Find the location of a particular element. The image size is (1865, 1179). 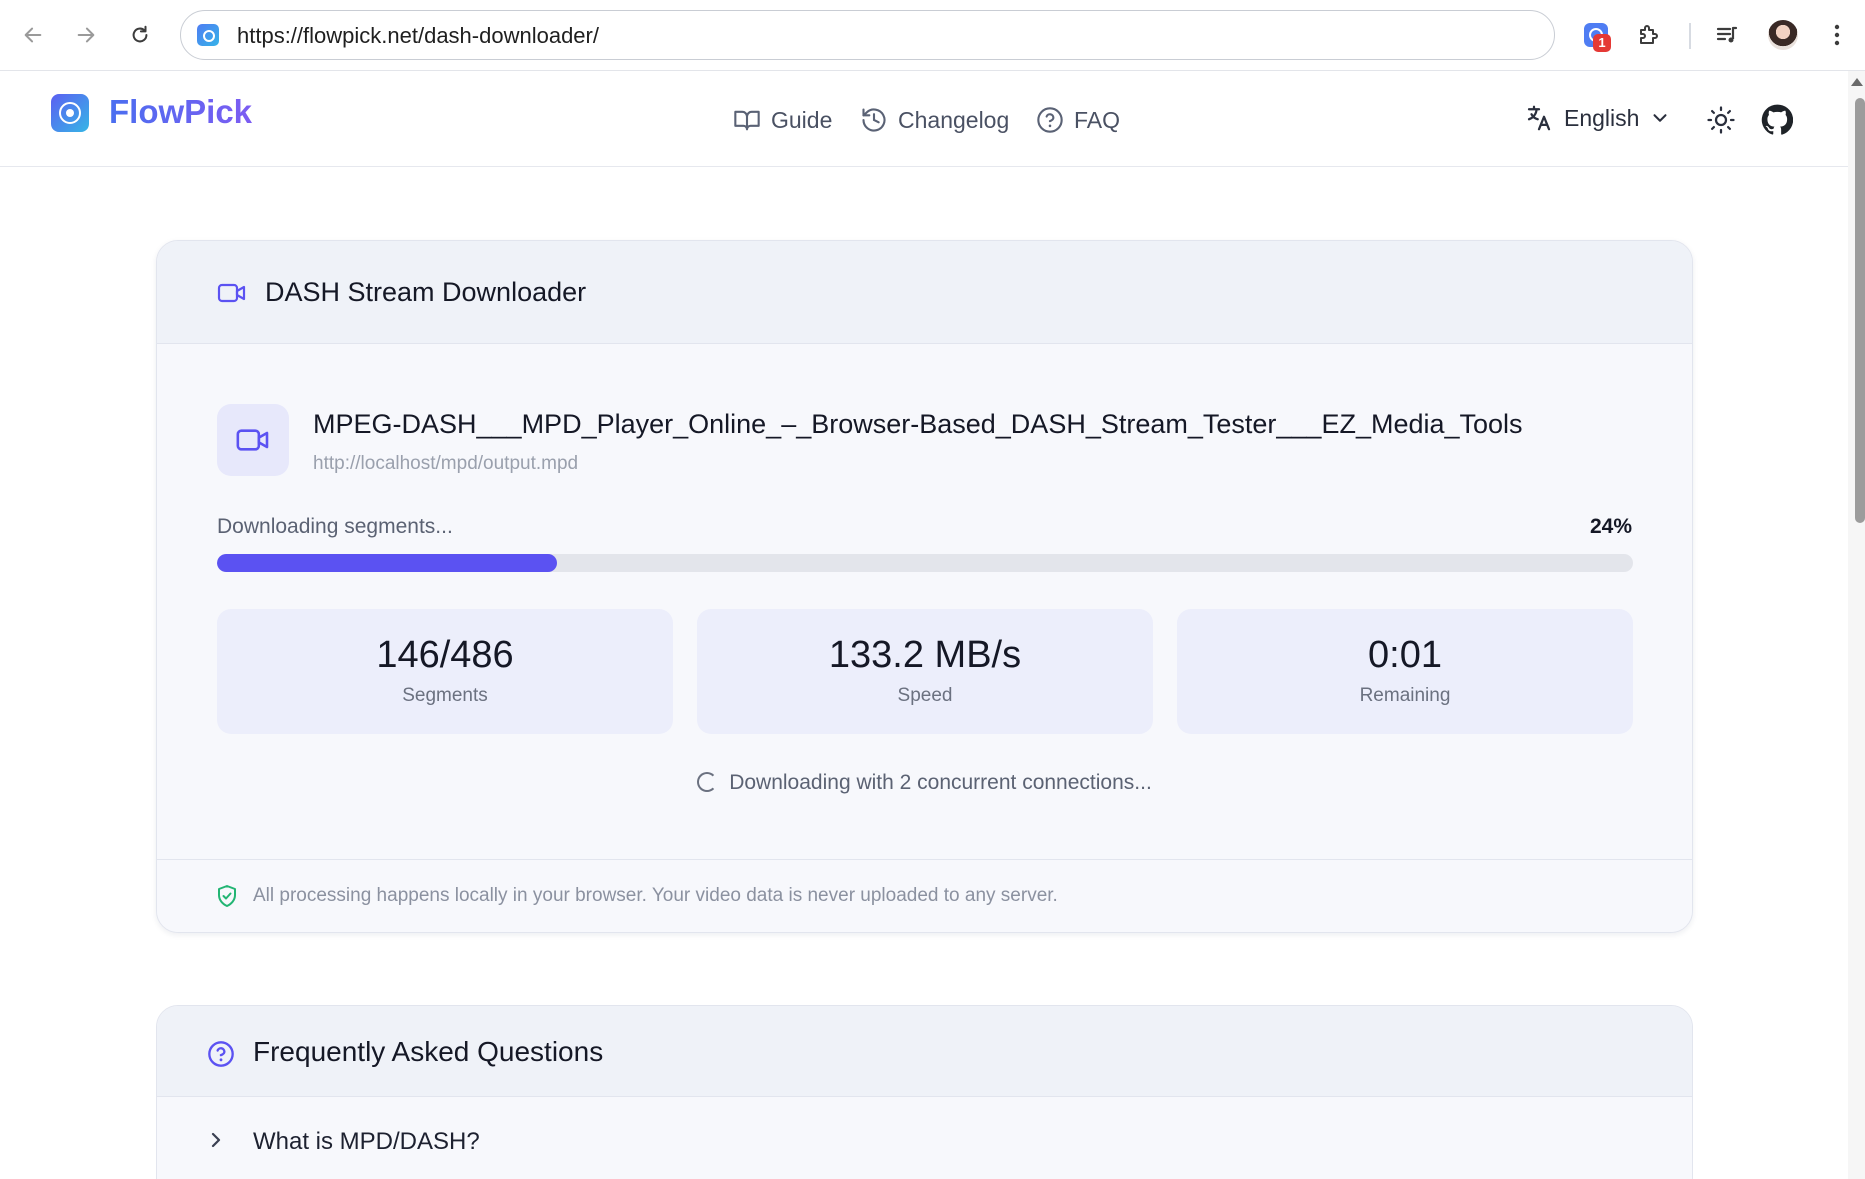

stat-remaining-value: 0:01 is located at coordinates (1405, 655).